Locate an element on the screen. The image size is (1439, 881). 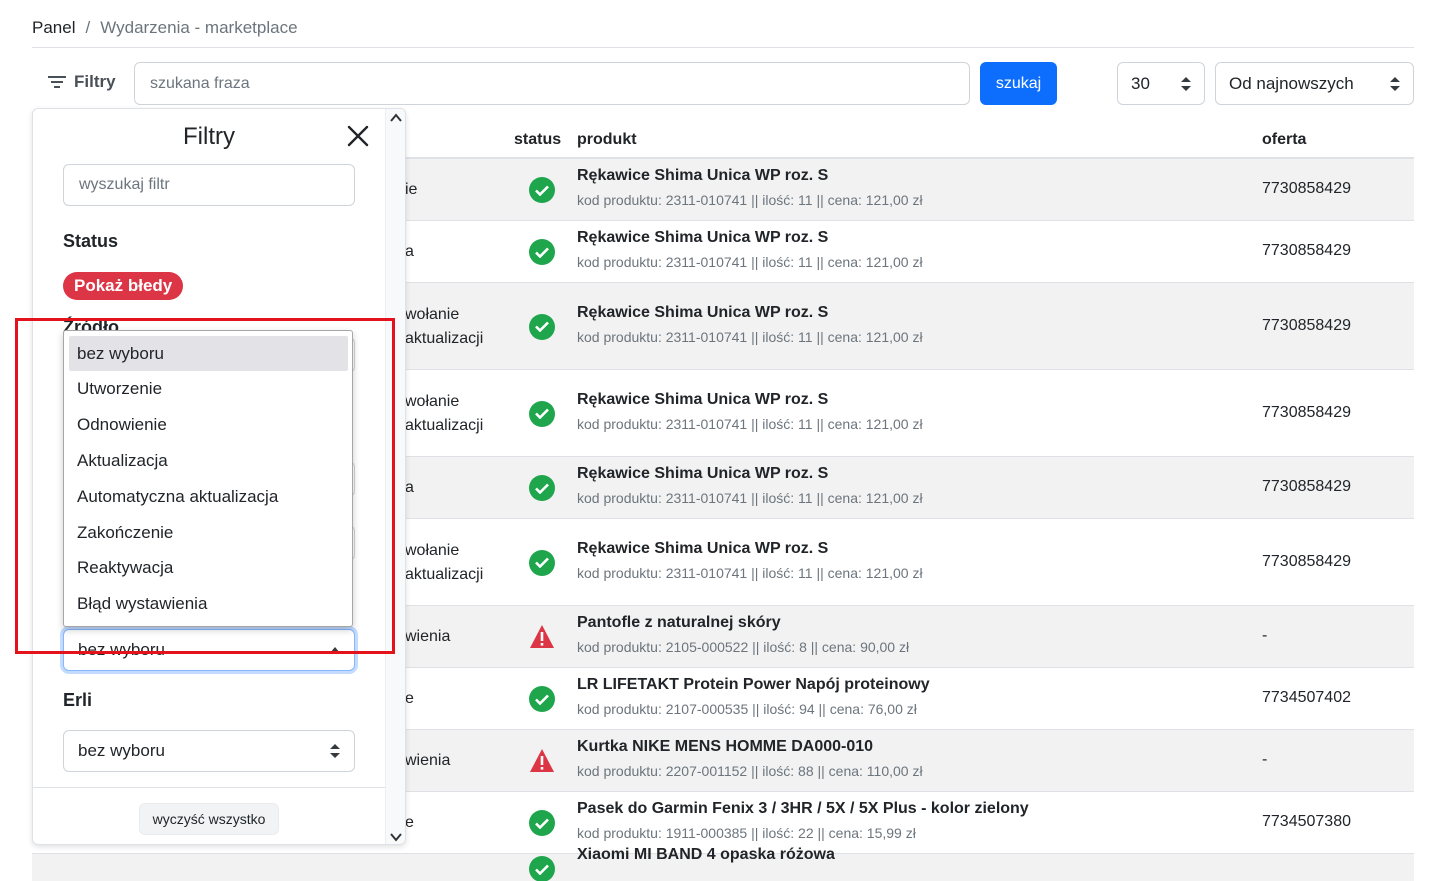
header-product: produkt is located at coordinates (607, 139).